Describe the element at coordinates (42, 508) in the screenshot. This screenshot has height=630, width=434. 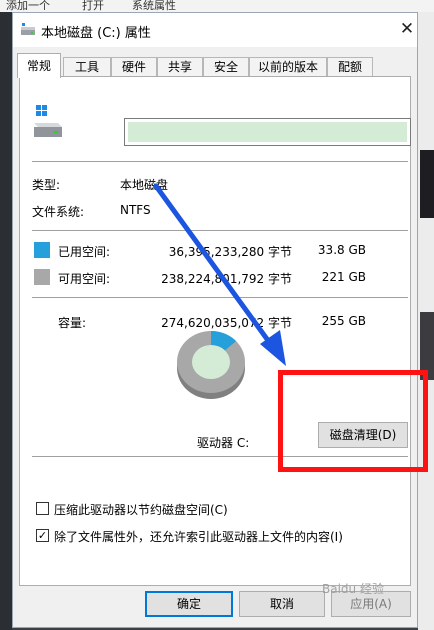
I see `compress-checkbox` at that location.